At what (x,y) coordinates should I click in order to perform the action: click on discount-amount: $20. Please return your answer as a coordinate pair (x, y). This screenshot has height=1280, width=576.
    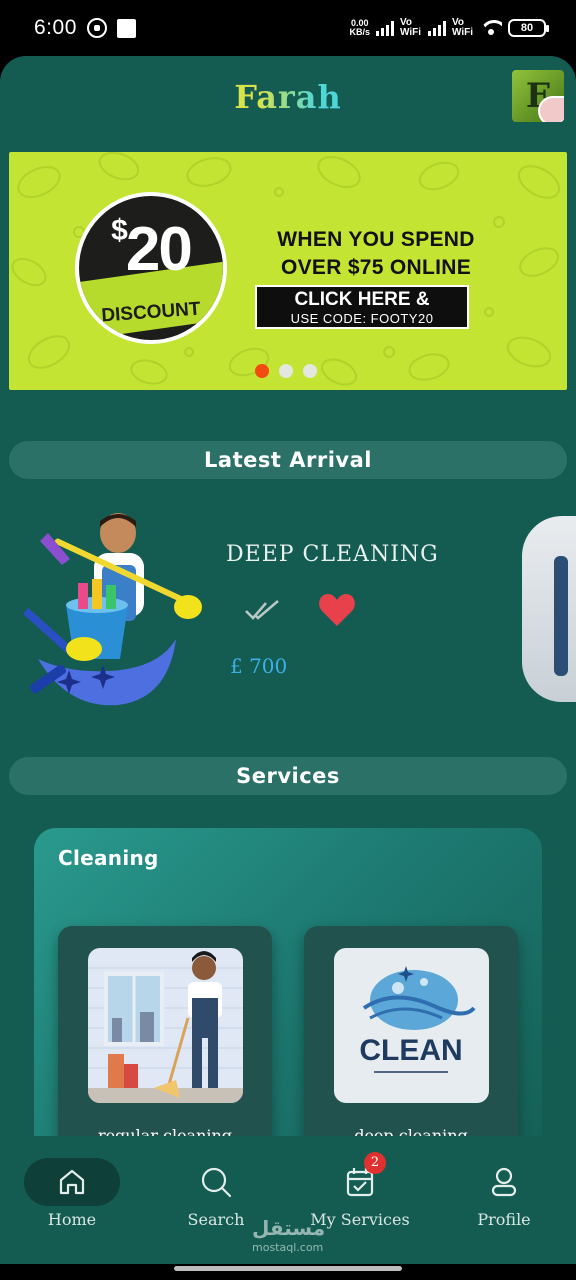
    Looking at the image, I should click on (151, 249).